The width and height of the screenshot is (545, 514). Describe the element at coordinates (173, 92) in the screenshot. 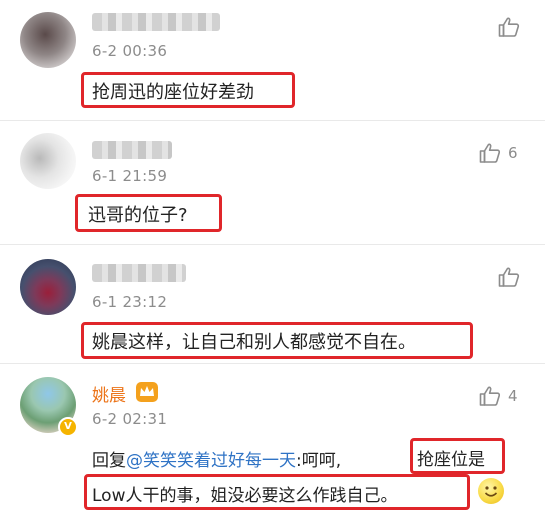

I see `comment-text: 抢周迅的座位好差劲` at that location.